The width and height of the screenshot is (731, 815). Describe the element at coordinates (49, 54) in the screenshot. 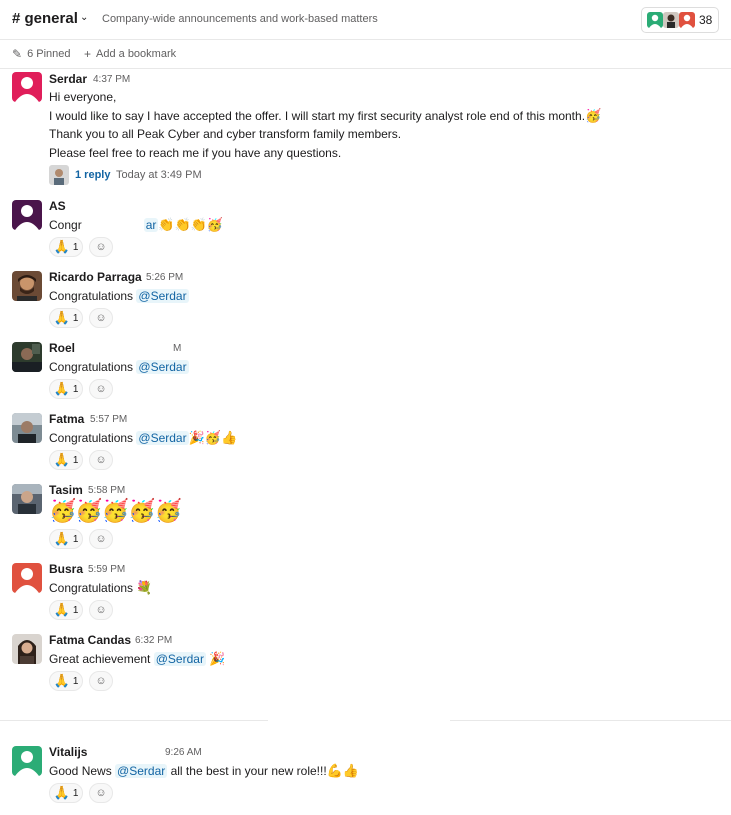

I see `pinned-label: 6 Pinned` at that location.